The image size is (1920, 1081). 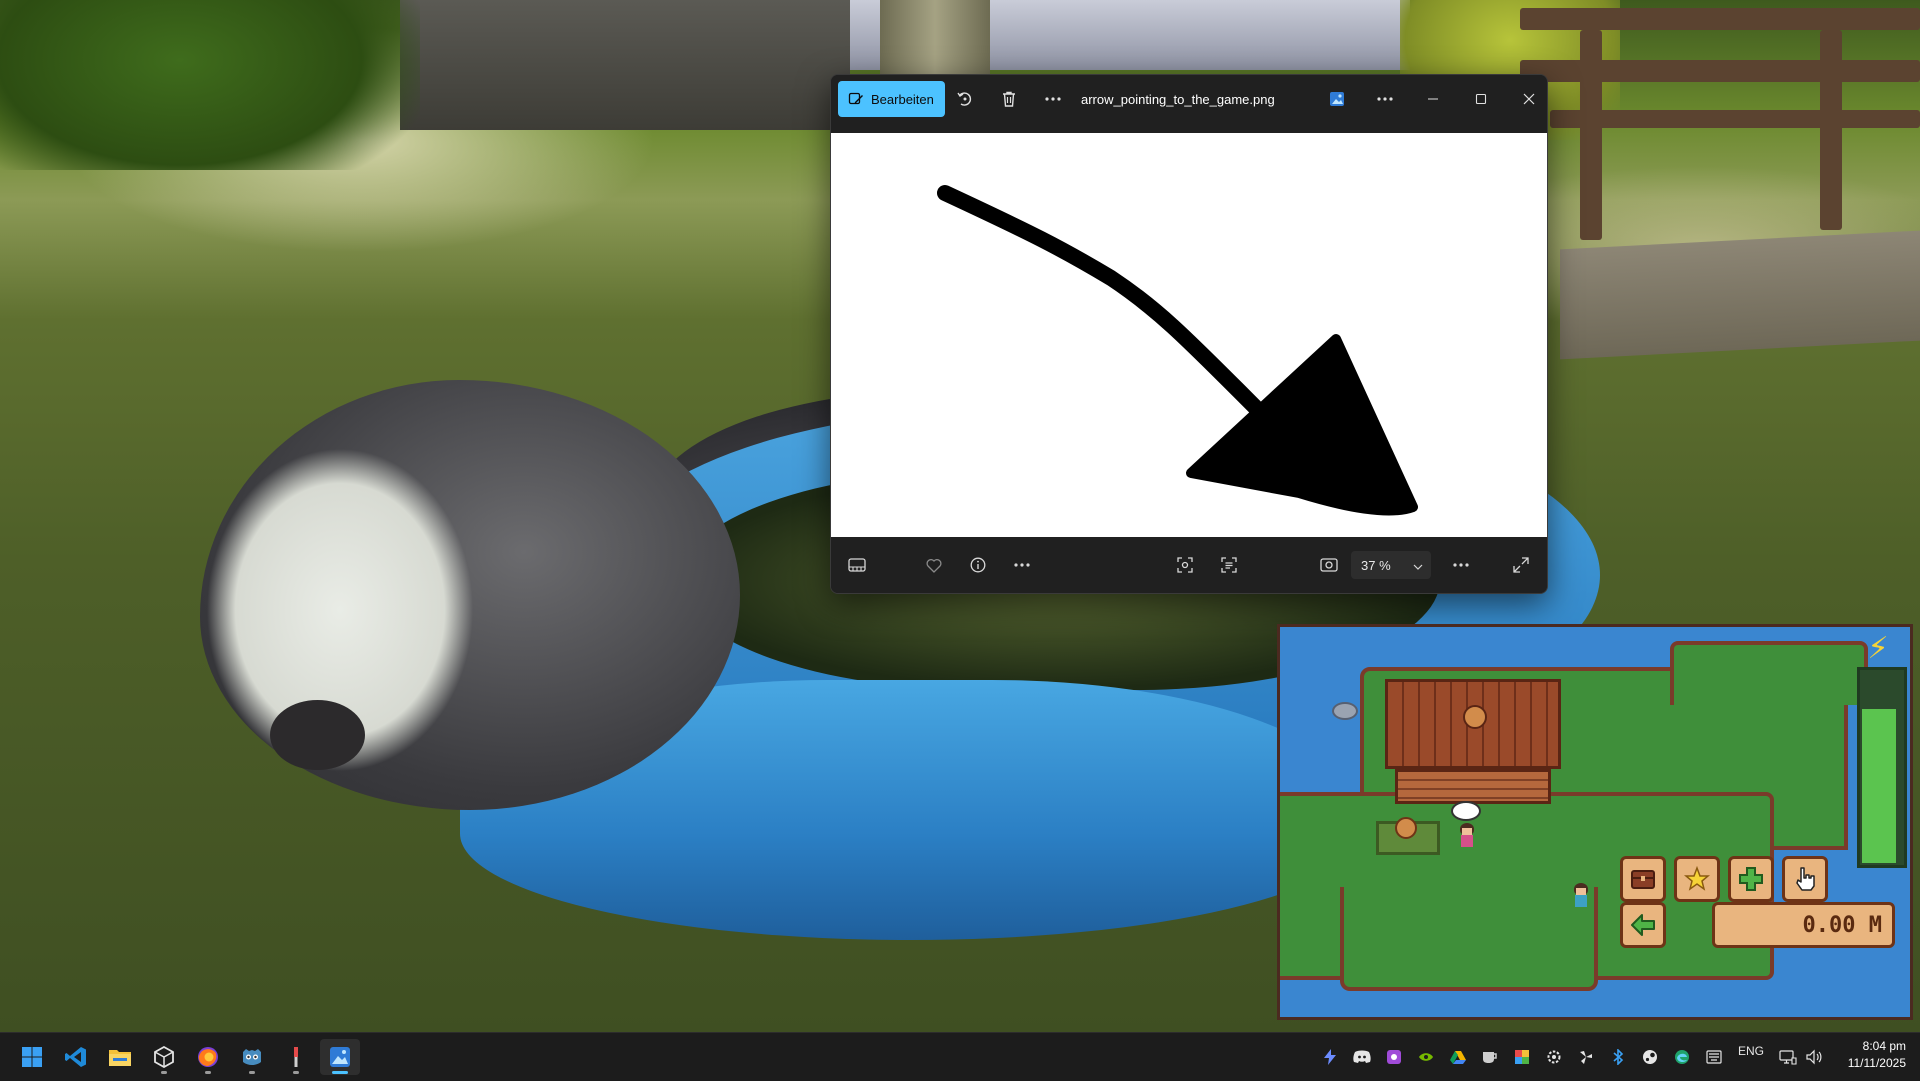 I want to click on maximize-icon, so click(x=1481, y=99).